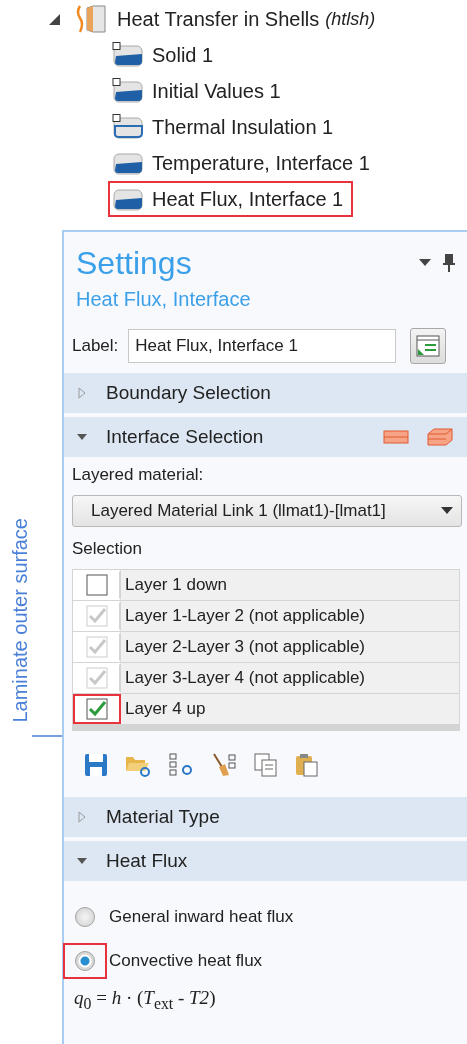 The width and height of the screenshot is (467, 1044). Describe the element at coordinates (95, 346) in the screenshot. I see `label-caption: Label:` at that location.